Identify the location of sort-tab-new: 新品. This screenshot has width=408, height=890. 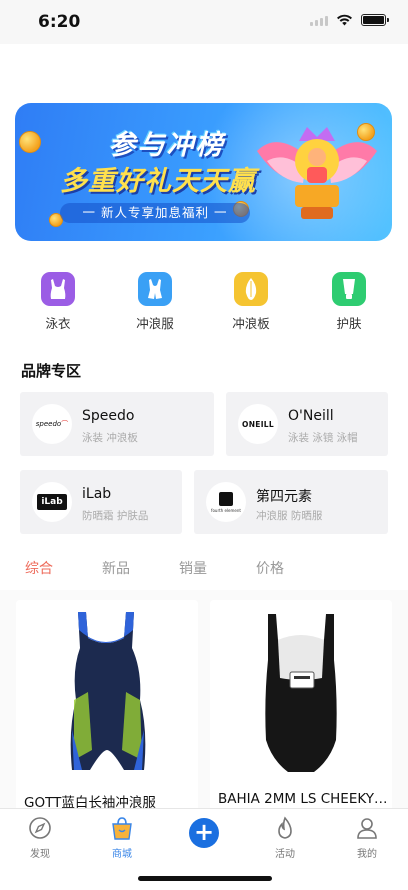
(116, 568).